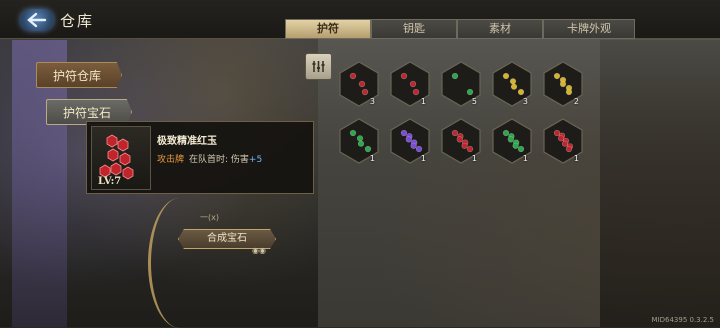  Describe the element at coordinates (110, 181) in the screenshot. I see `gem-level: LV:7` at that location.